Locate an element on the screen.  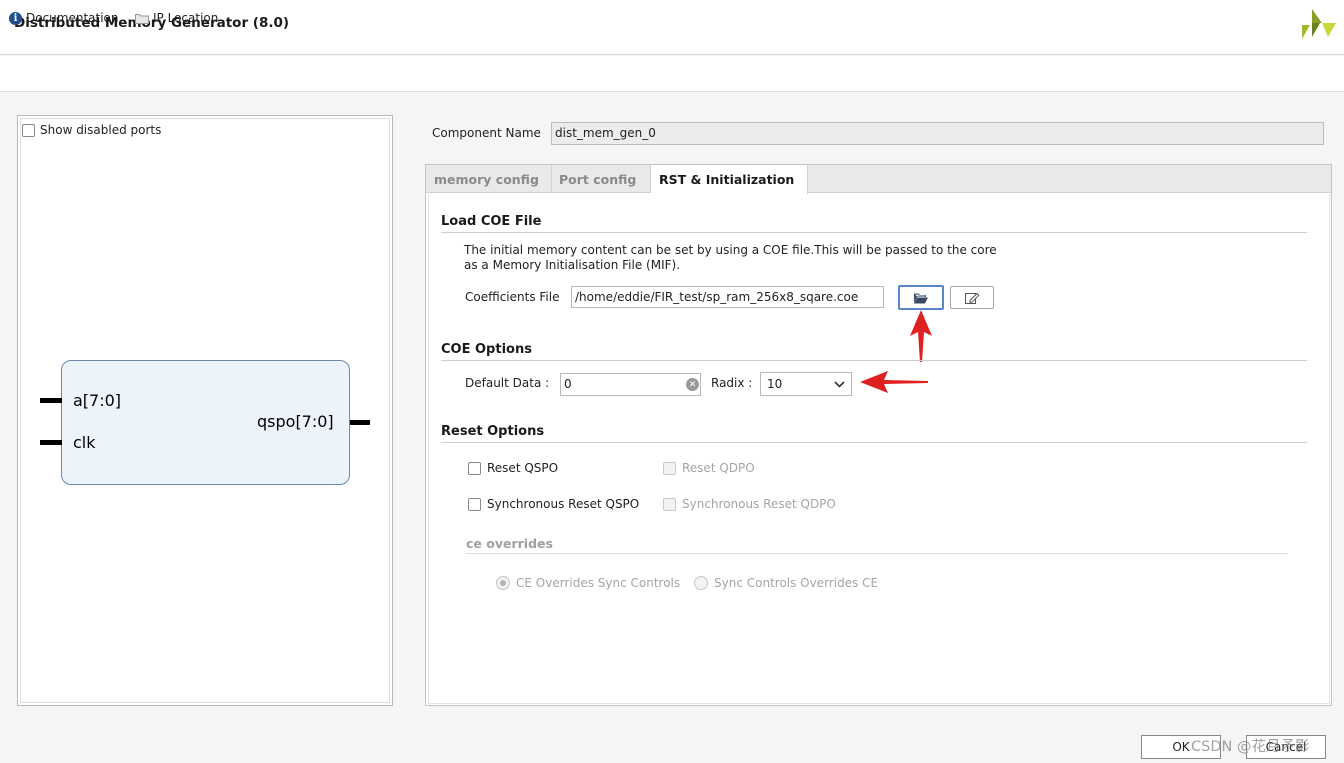
reset-qdpo-checkbox: Reset QDPO is located at coordinates (709, 468).